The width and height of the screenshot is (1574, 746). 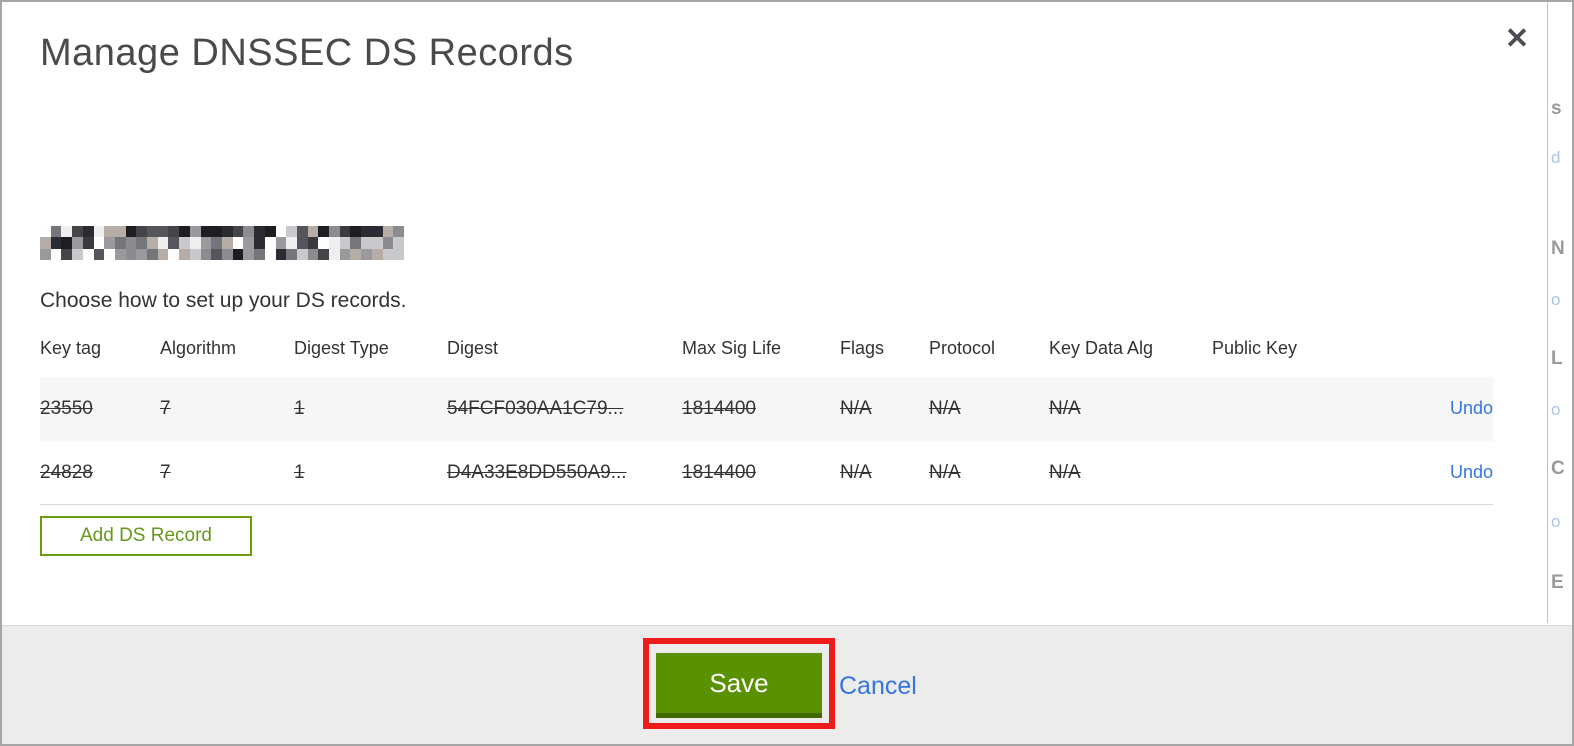 I want to click on annotation-highlight-box: Save, so click(x=739, y=683).